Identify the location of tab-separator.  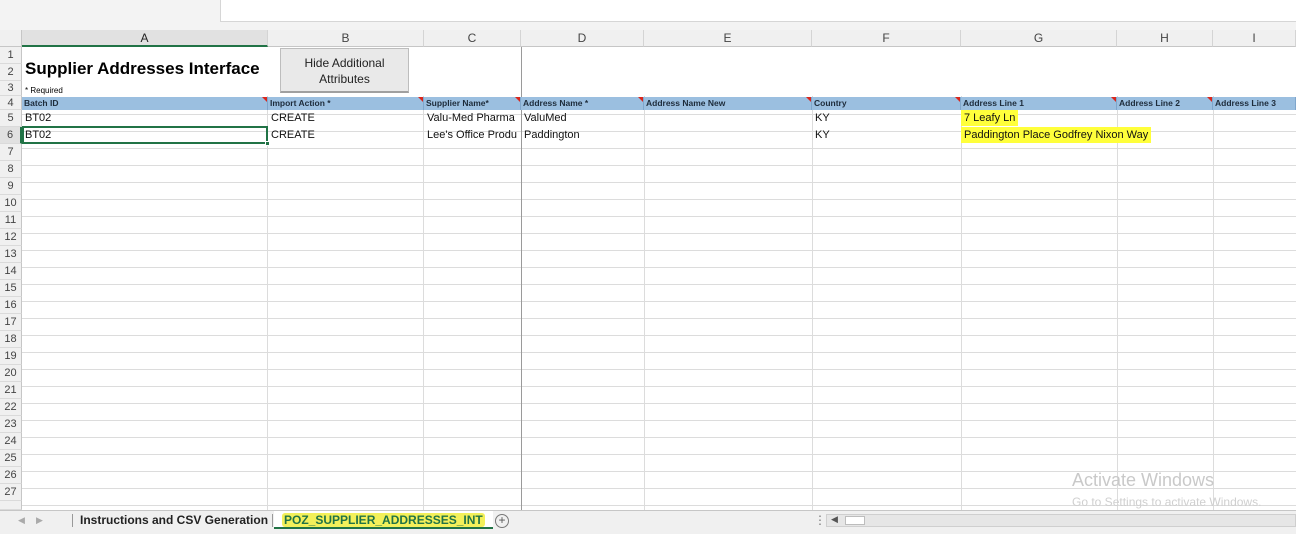
(272, 520).